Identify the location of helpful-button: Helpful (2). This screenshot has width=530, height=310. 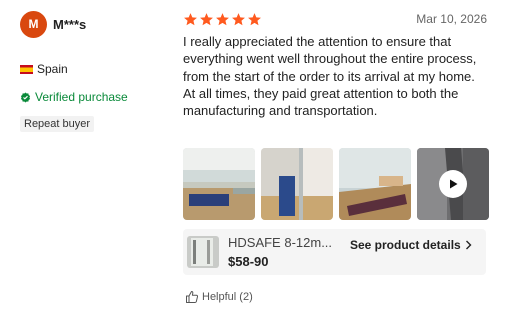
(219, 297).